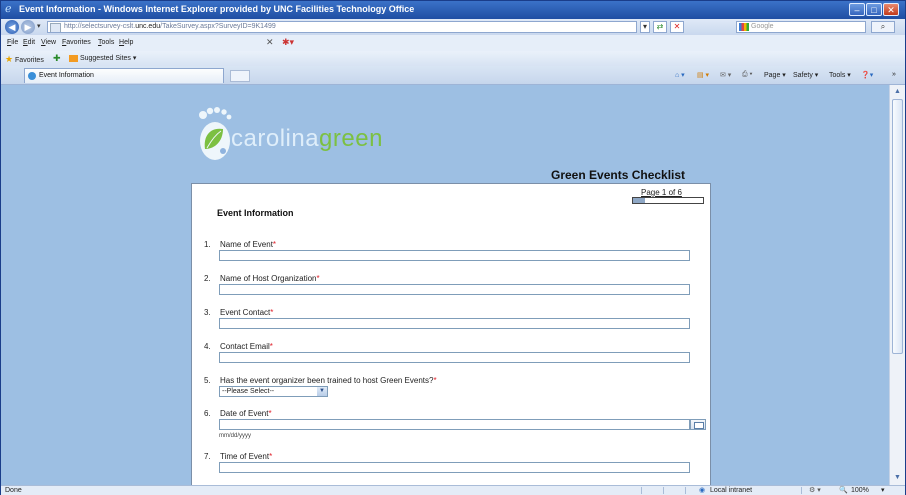 The width and height of the screenshot is (906, 495). Describe the element at coordinates (244, 413) in the screenshot. I see `question-text: Date of Event` at that location.